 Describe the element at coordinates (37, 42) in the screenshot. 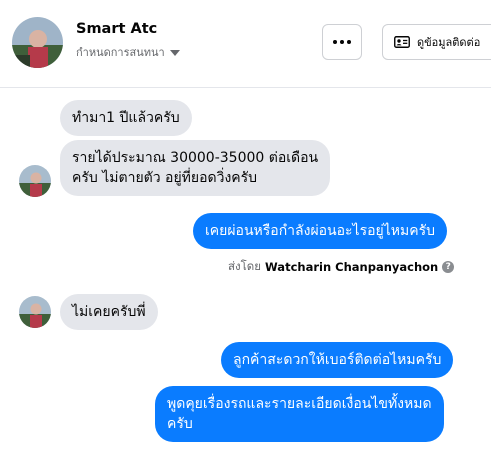

I see `contact-avatar` at that location.